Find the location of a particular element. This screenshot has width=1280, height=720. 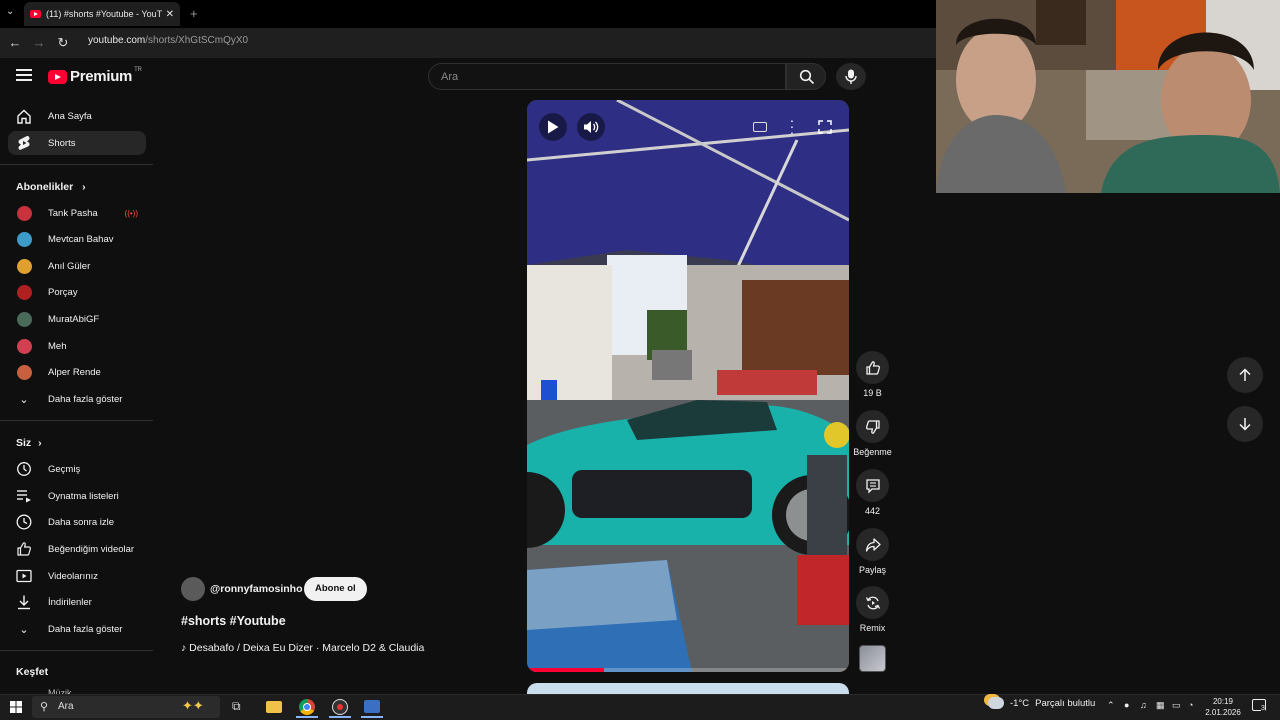

youtube-premium-logo: Premium TR is located at coordinates (95, 75).